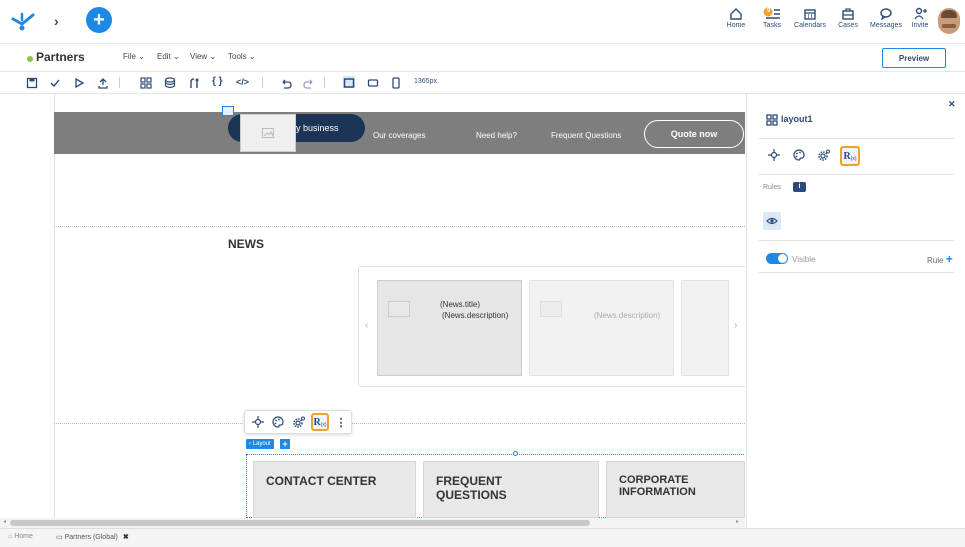  What do you see at coordinates (260, 444) in the screenshot?
I see `layout-tag: ‹ Layout` at bounding box center [260, 444].